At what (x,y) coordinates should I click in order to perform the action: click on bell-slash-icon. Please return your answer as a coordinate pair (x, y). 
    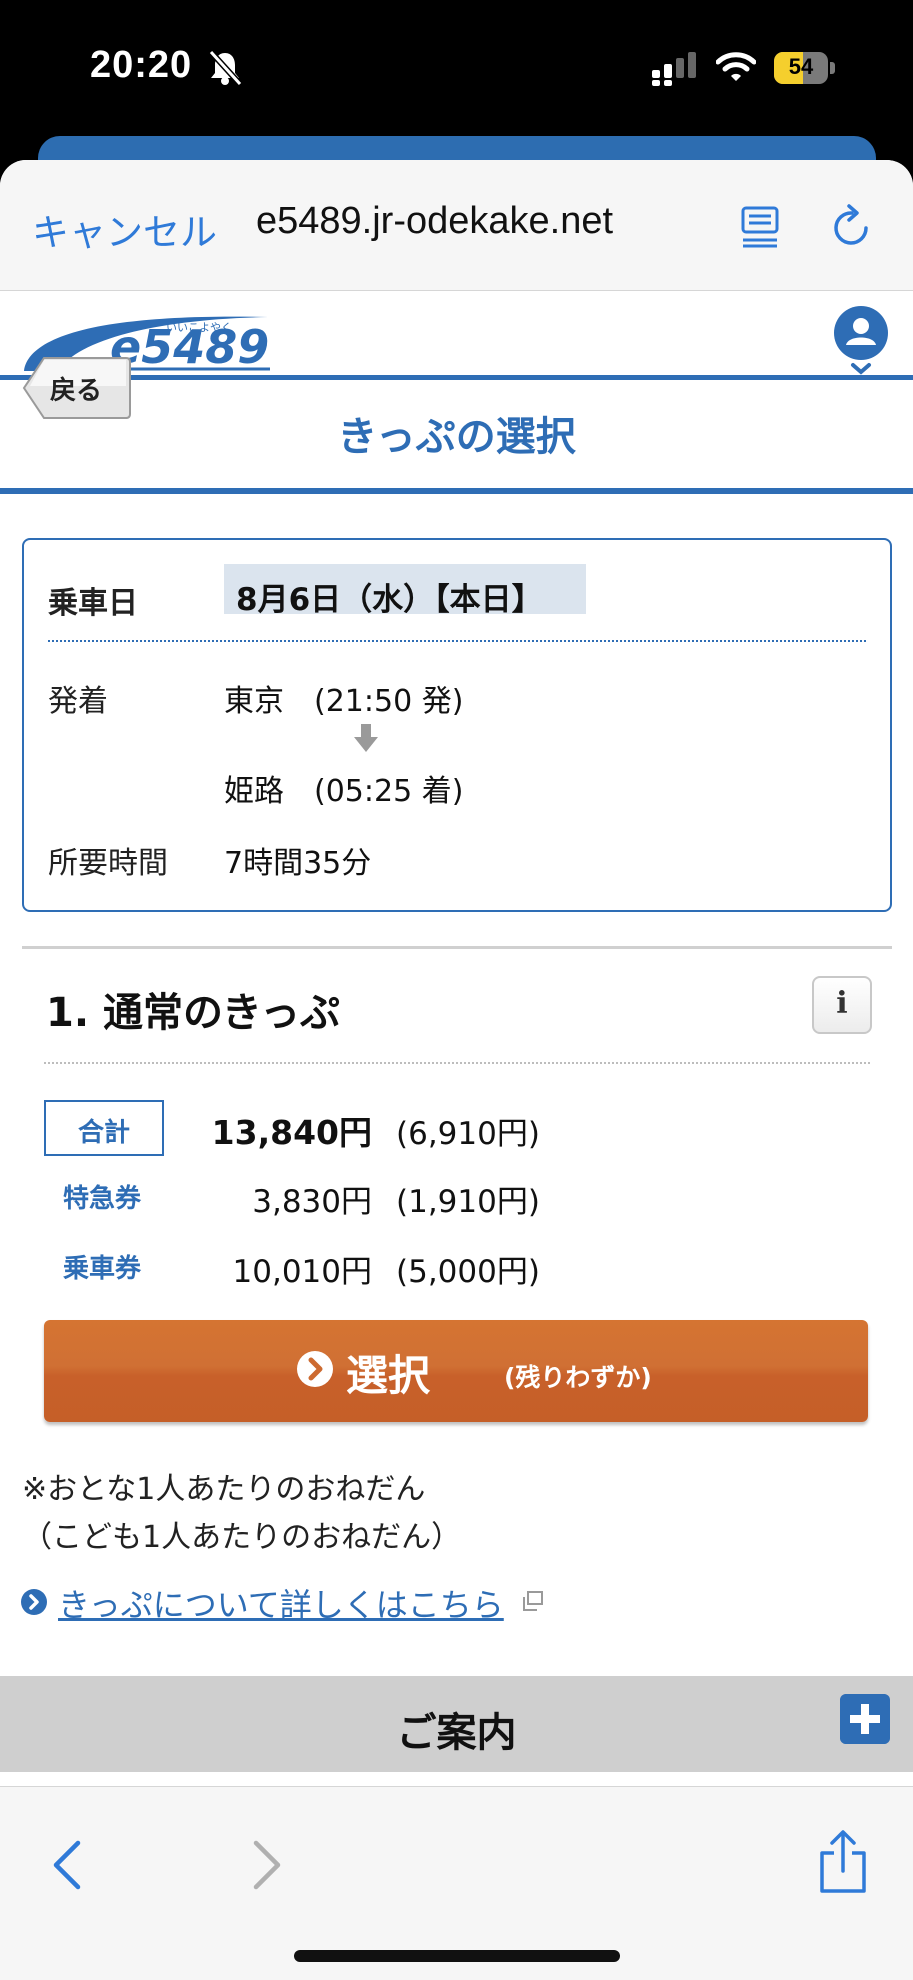
    Looking at the image, I should click on (225, 68).